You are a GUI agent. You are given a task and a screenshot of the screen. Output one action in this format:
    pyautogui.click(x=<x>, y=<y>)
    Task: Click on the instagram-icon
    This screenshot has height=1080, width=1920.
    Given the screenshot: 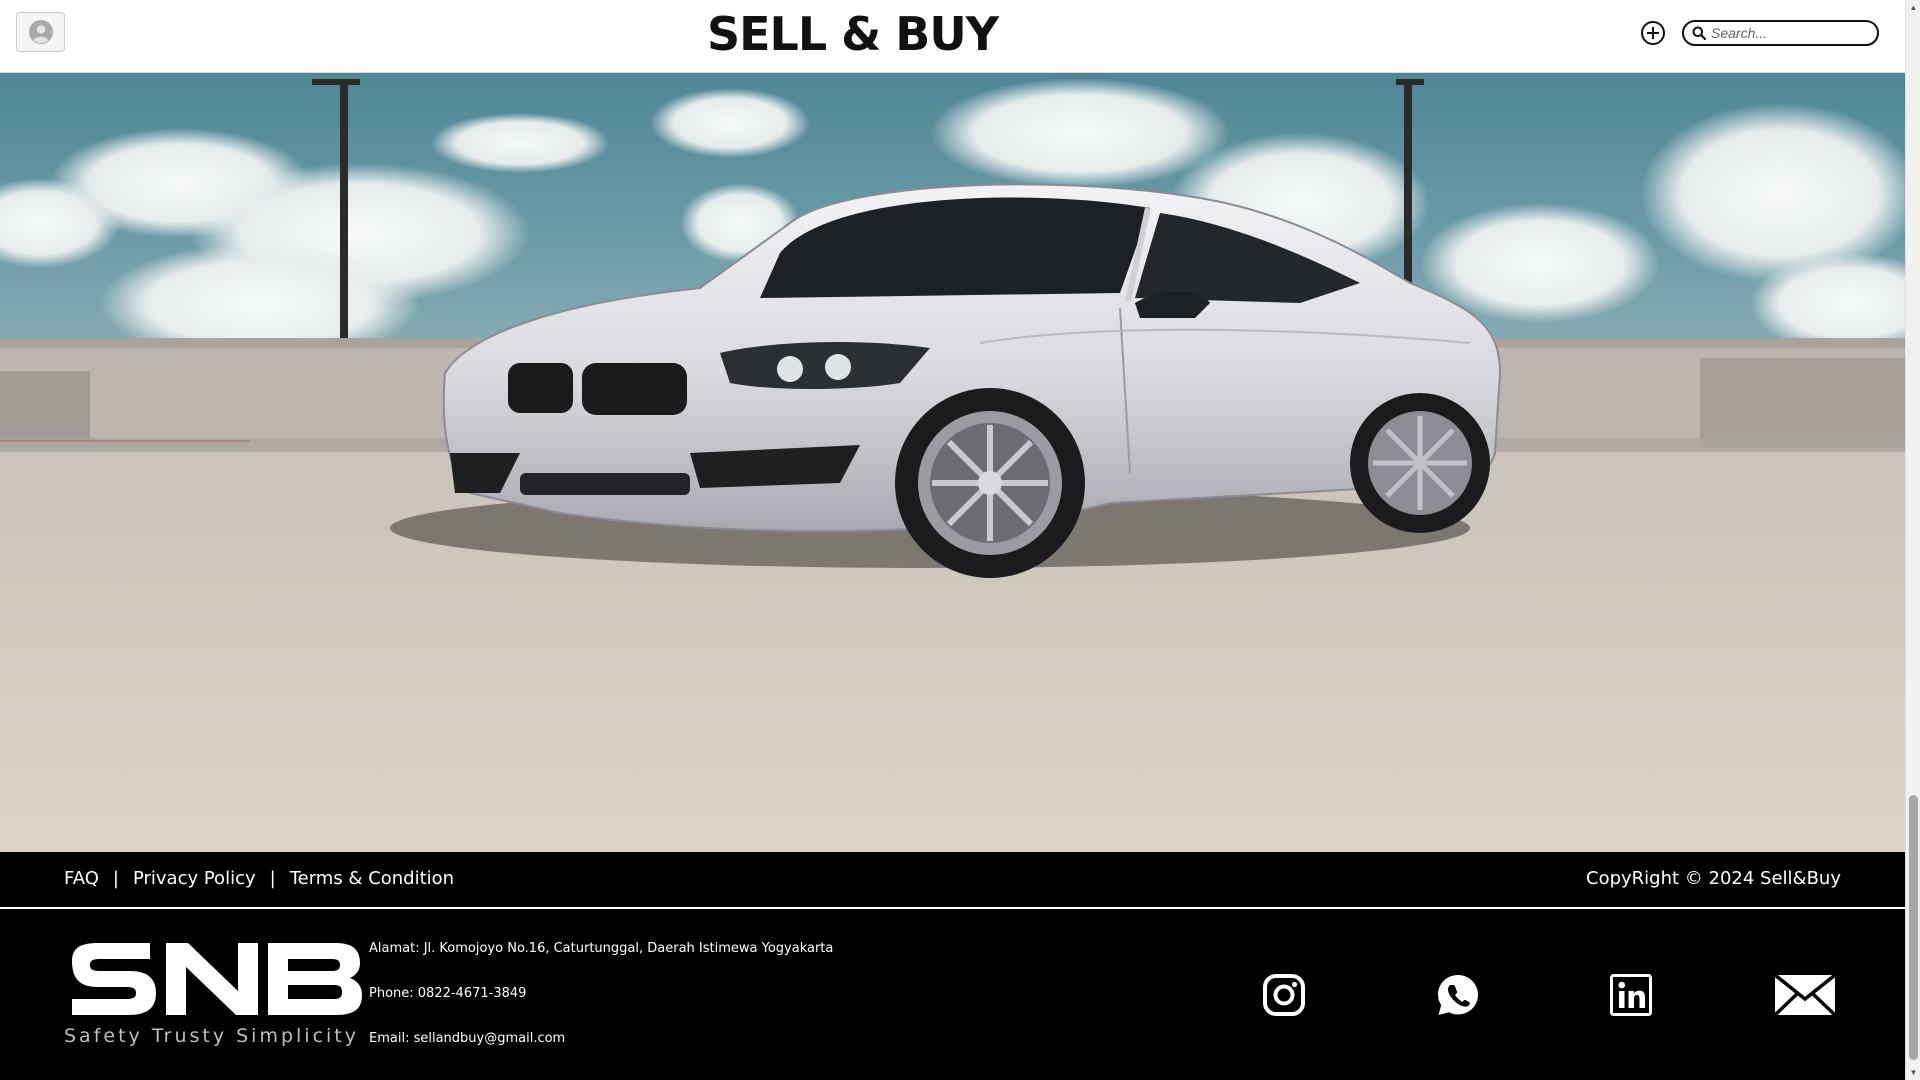 What is the action you would take?
    pyautogui.click(x=1284, y=995)
    